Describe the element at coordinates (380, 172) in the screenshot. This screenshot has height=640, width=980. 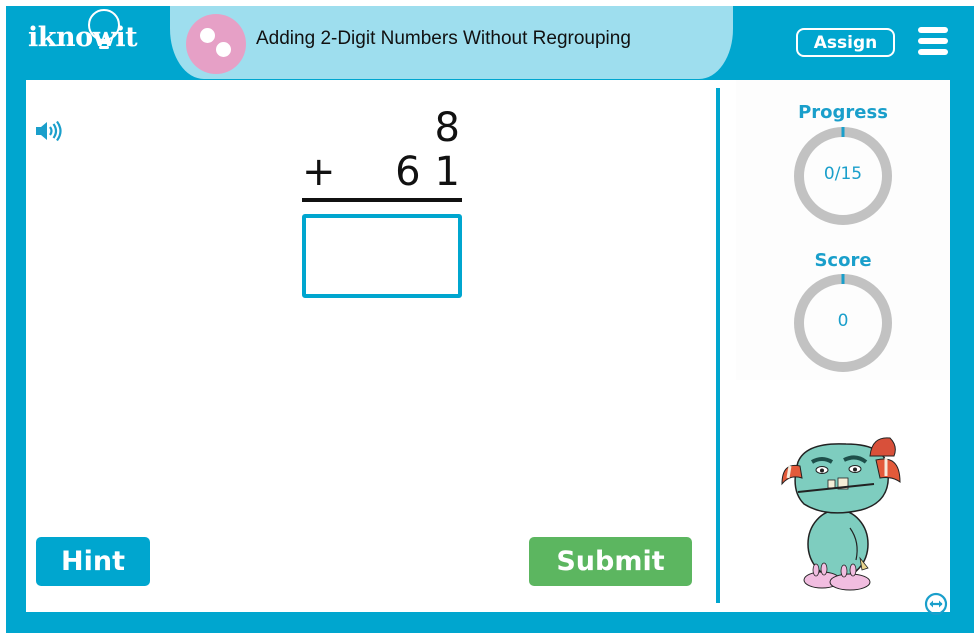
I see `bottom-addend-row: + 61` at that location.